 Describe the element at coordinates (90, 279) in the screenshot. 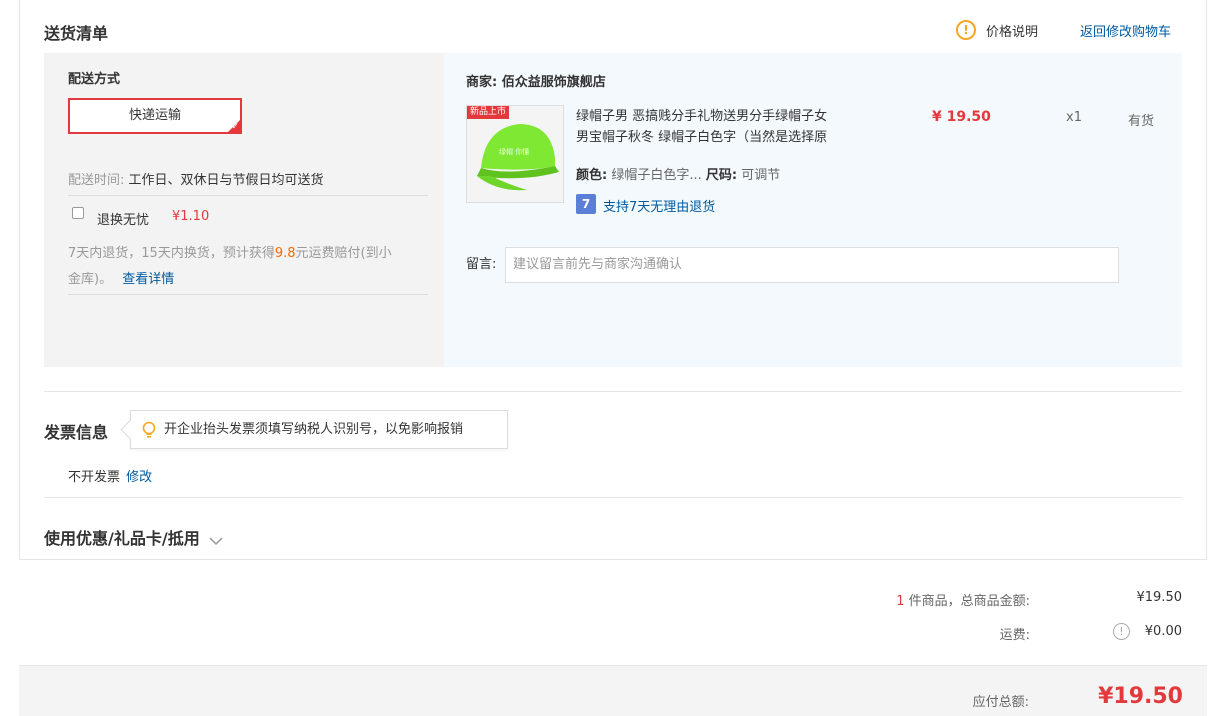

I see `insurance-desc-text-3: 金库)。` at that location.